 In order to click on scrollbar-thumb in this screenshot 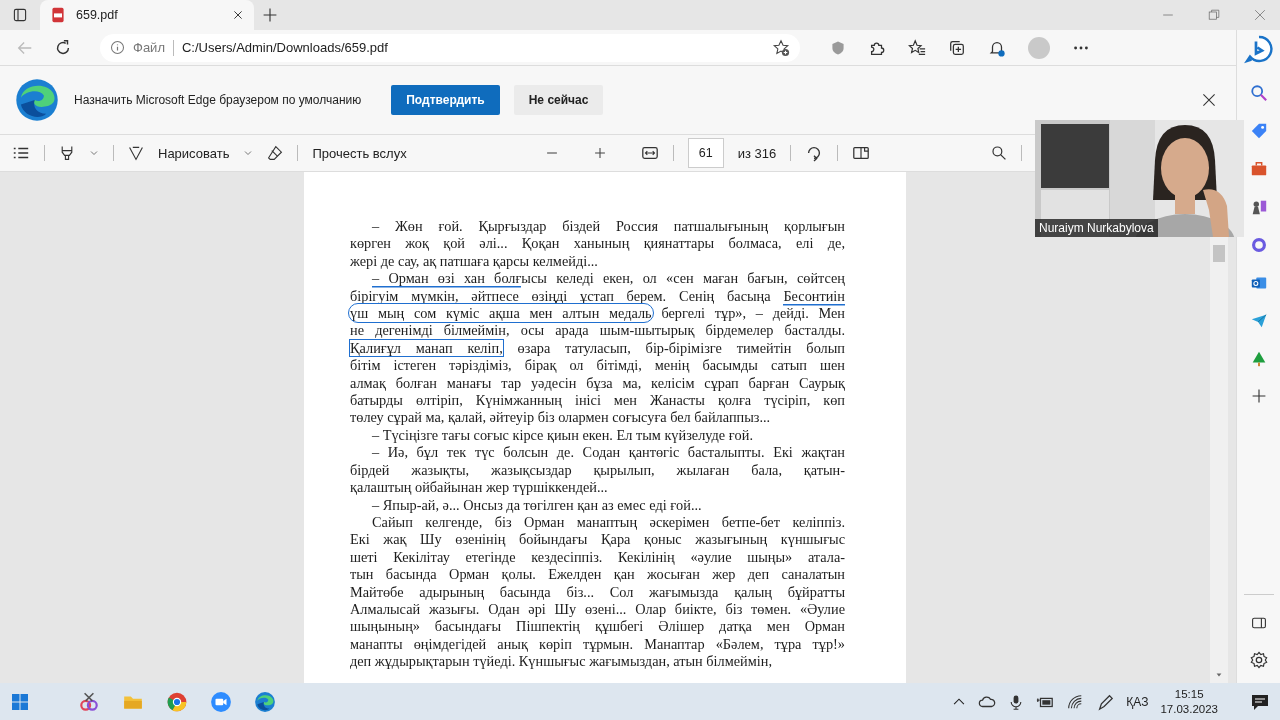, I will do `click(1219, 253)`.